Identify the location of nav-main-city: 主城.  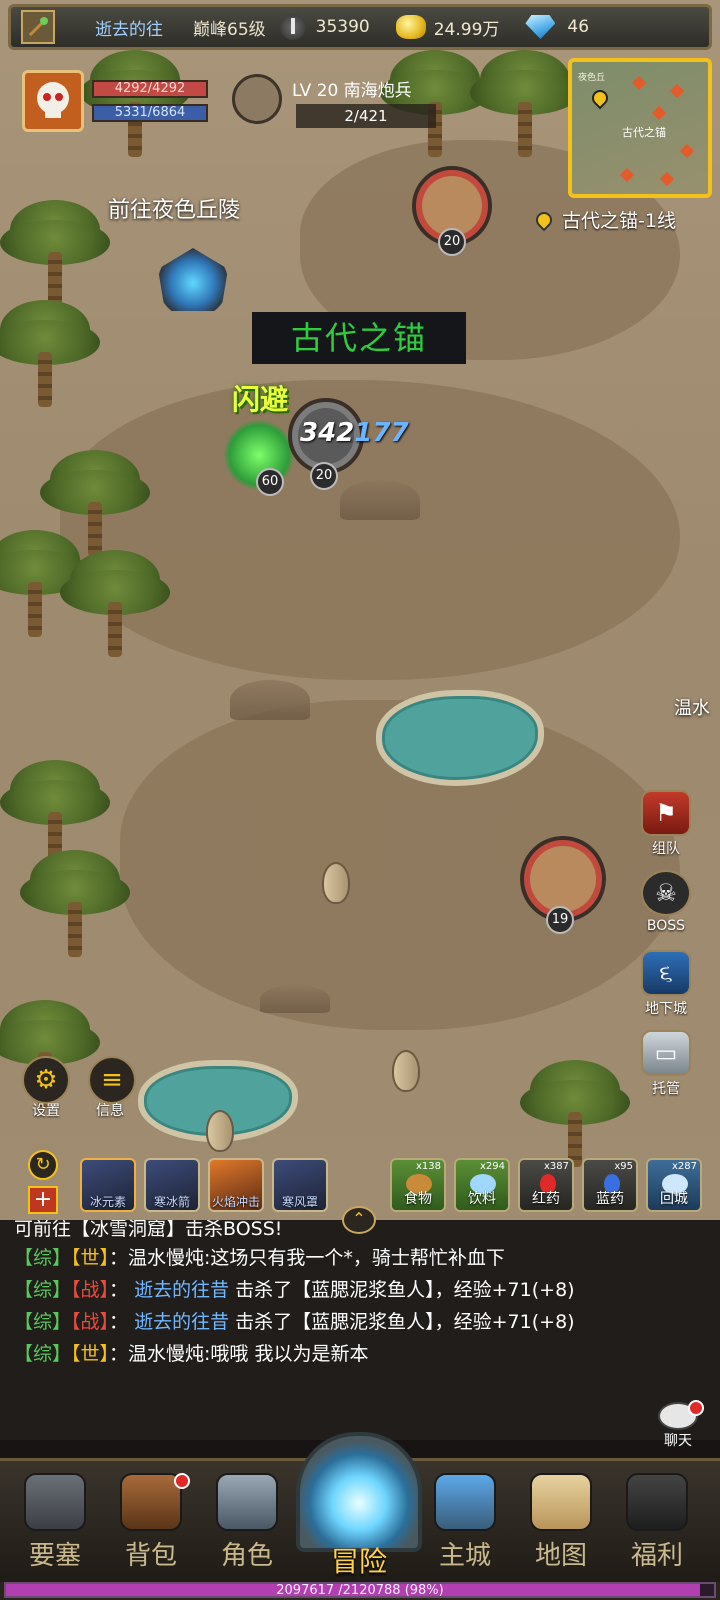
(465, 1528).